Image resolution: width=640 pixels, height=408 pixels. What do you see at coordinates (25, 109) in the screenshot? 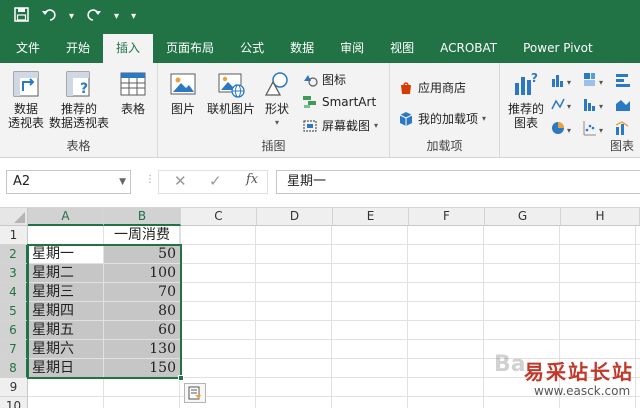
I see `pivot-table-label-1: 数据` at bounding box center [25, 109].